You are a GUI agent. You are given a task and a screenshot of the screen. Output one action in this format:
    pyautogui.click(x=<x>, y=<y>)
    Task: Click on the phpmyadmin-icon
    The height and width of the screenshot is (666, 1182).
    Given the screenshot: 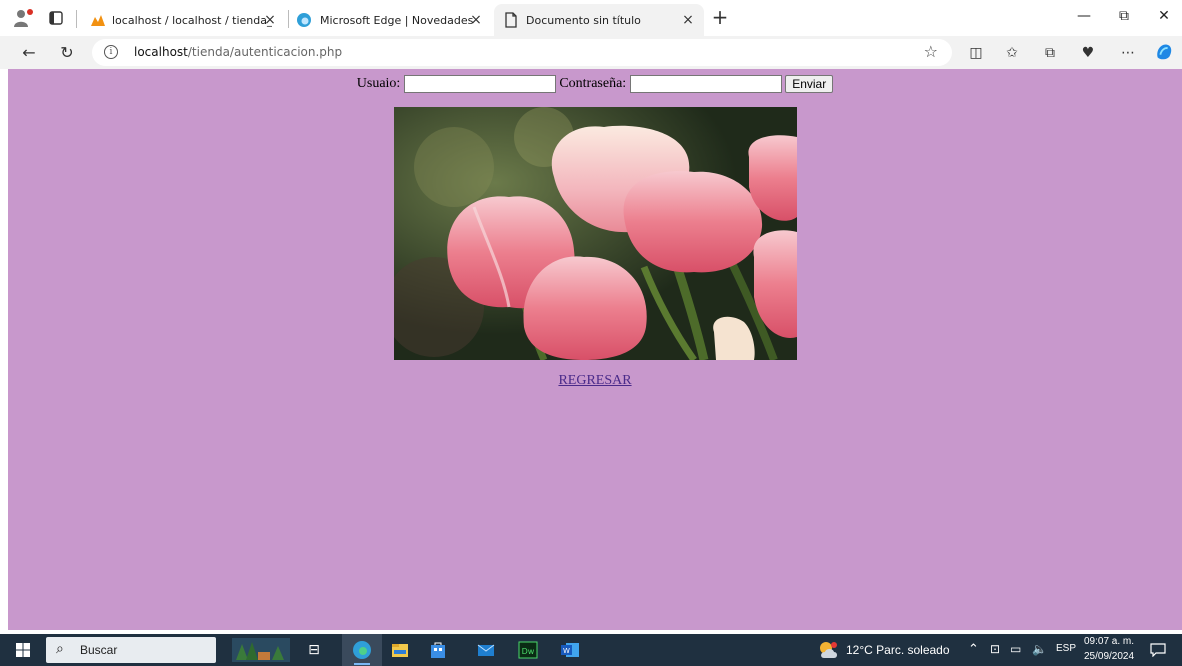 What is the action you would take?
    pyautogui.click(x=98, y=20)
    